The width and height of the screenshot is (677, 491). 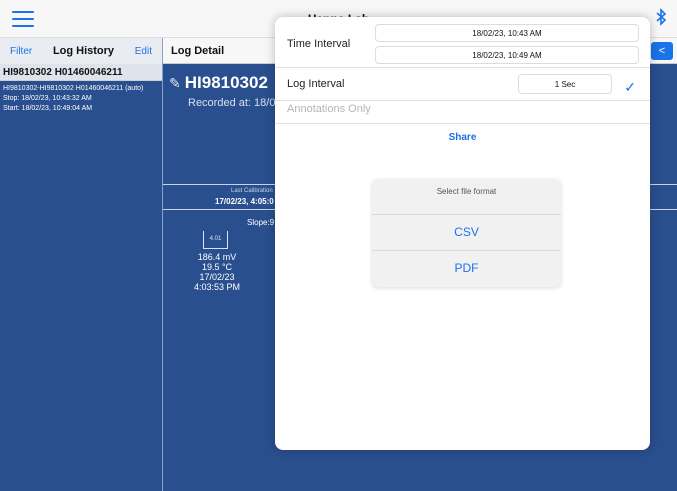 What do you see at coordinates (466, 269) in the screenshot?
I see `pdf-option: PDF` at bounding box center [466, 269].